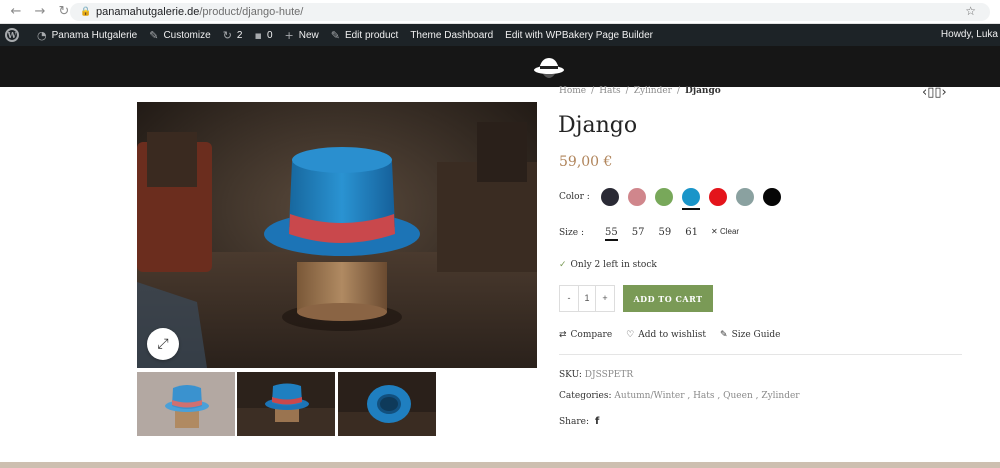 This screenshot has height=468, width=1000. Describe the element at coordinates (651, 234) in the screenshot. I see `size-options: 55 57 59 61` at that location.